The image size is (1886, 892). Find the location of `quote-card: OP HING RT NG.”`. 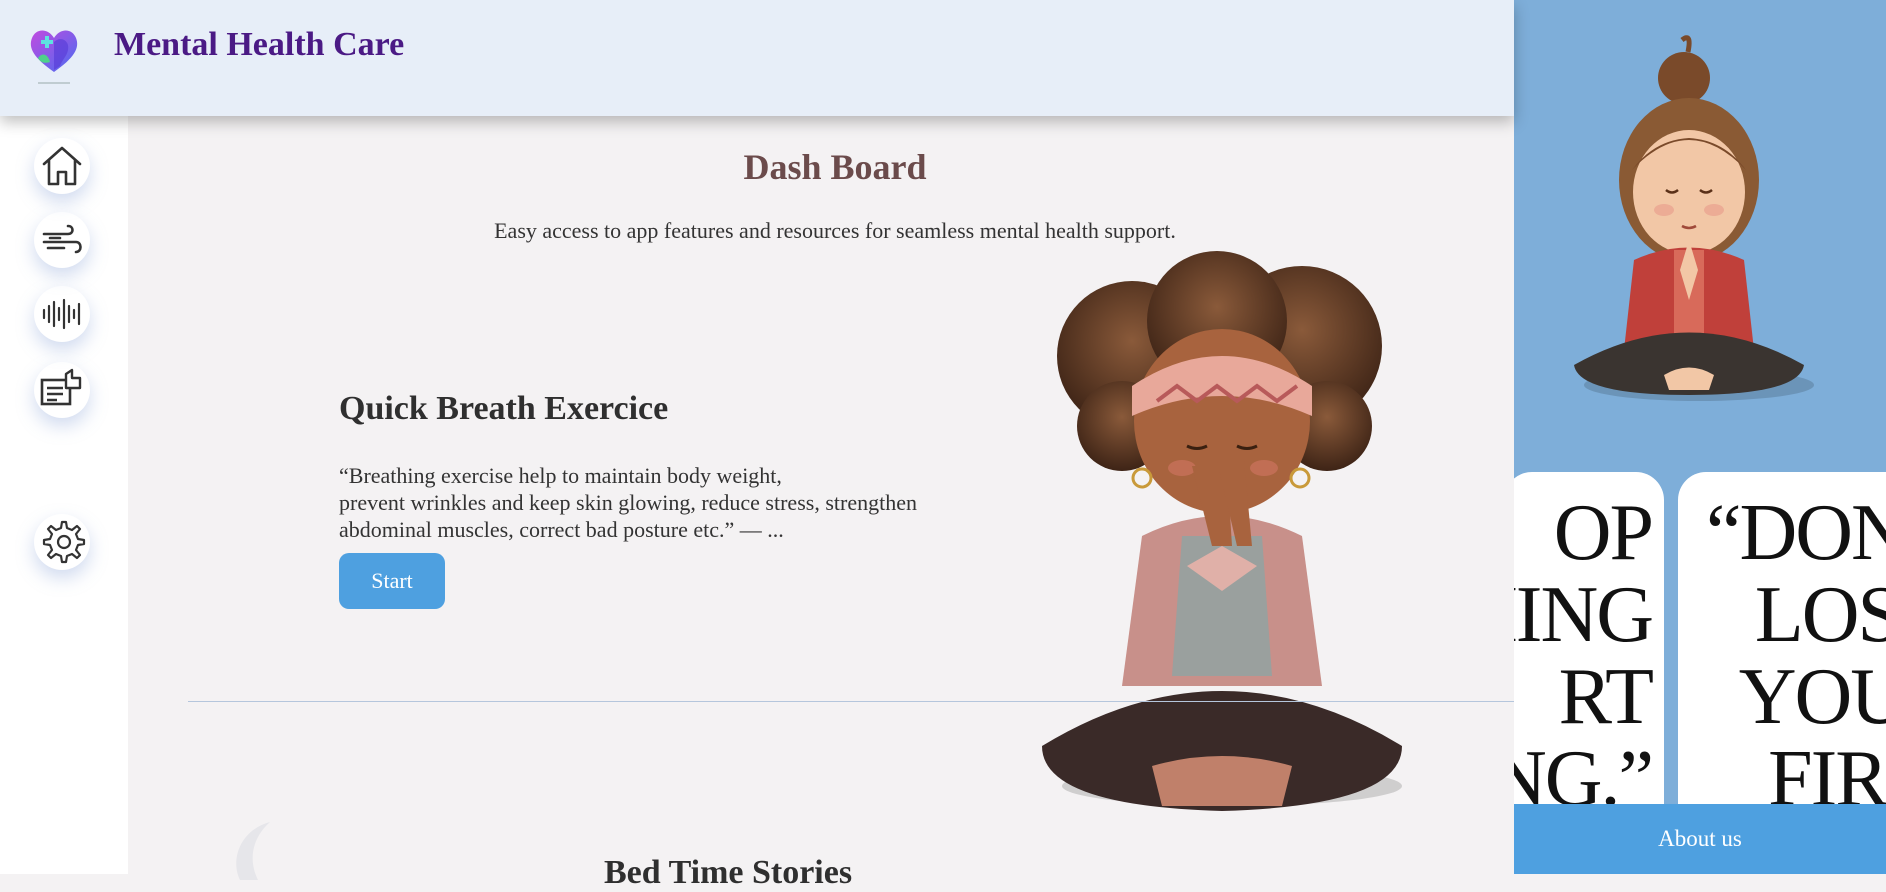

quote-card: OP HING RT NG.” is located at coordinates (1589, 638).